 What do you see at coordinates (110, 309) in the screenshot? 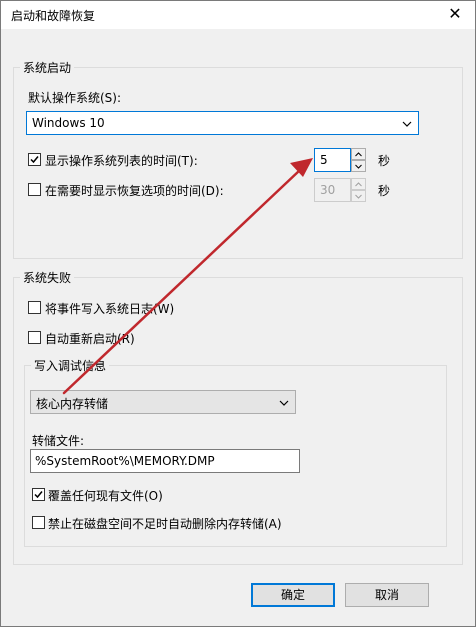
I see `write-event-label: 将事件写入系统日志(W)` at bounding box center [110, 309].